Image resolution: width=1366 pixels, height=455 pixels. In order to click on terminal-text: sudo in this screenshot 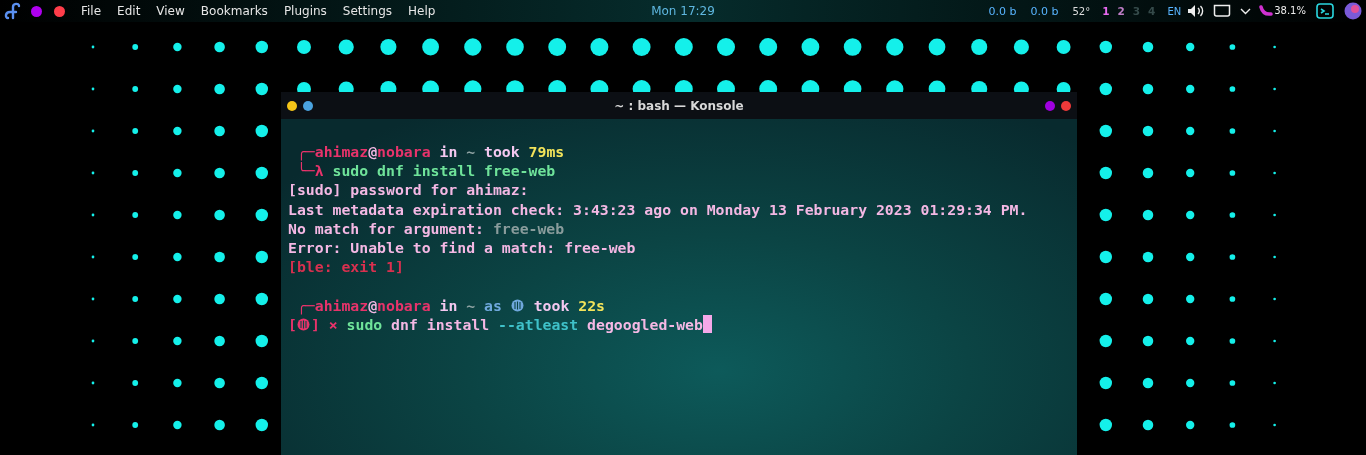, I will do `click(365, 324)`.